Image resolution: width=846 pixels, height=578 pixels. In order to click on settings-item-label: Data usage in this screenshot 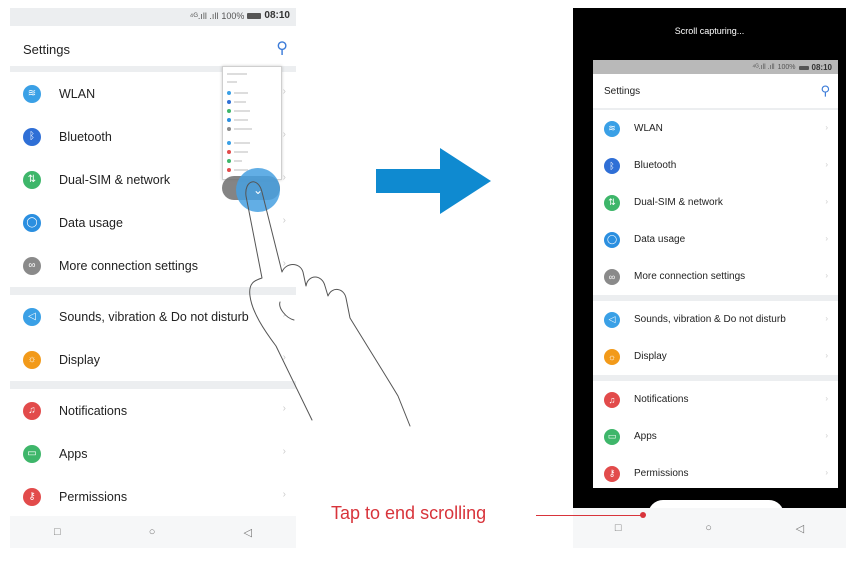, I will do `click(660, 239)`.